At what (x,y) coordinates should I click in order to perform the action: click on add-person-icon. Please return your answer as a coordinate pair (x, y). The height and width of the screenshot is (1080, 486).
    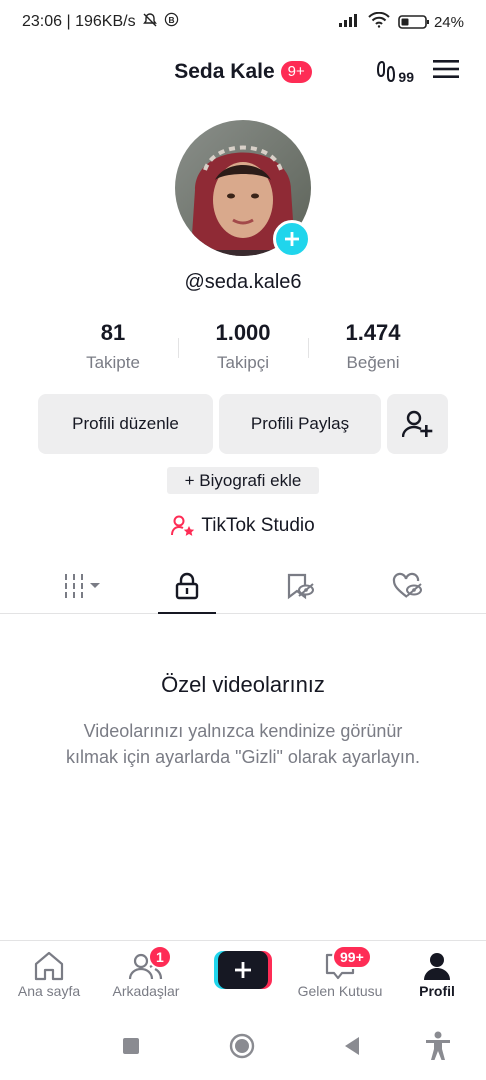
    Looking at the image, I should click on (416, 424).